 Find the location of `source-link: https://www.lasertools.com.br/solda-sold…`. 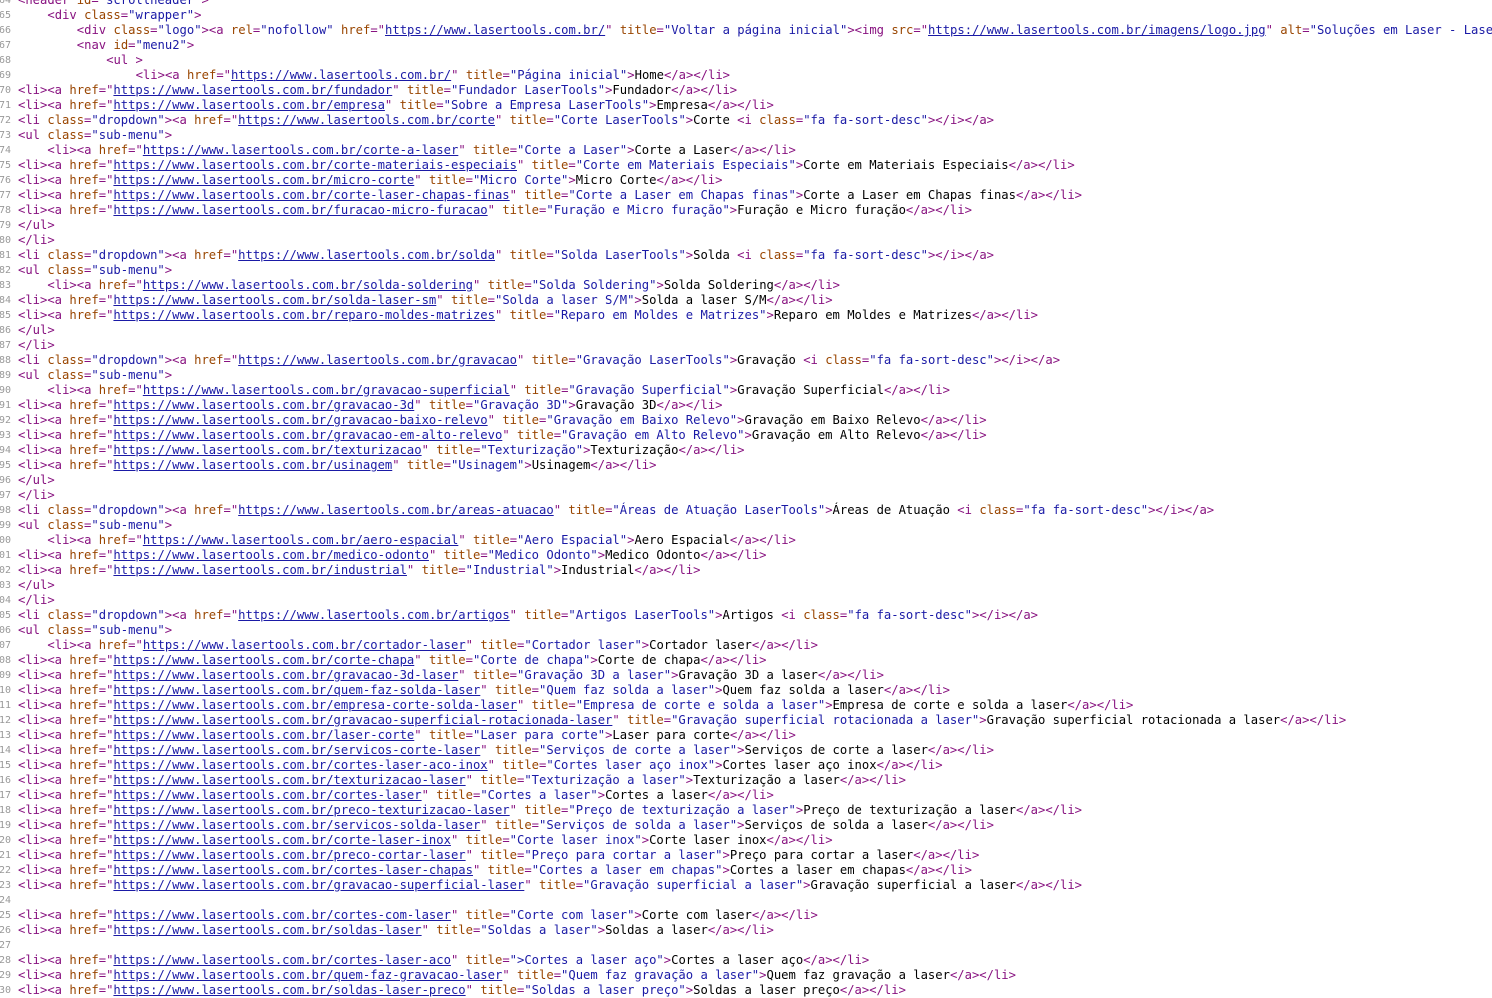

source-link: https://www.lasertools.com.br/solda-sold… is located at coordinates (308, 285).